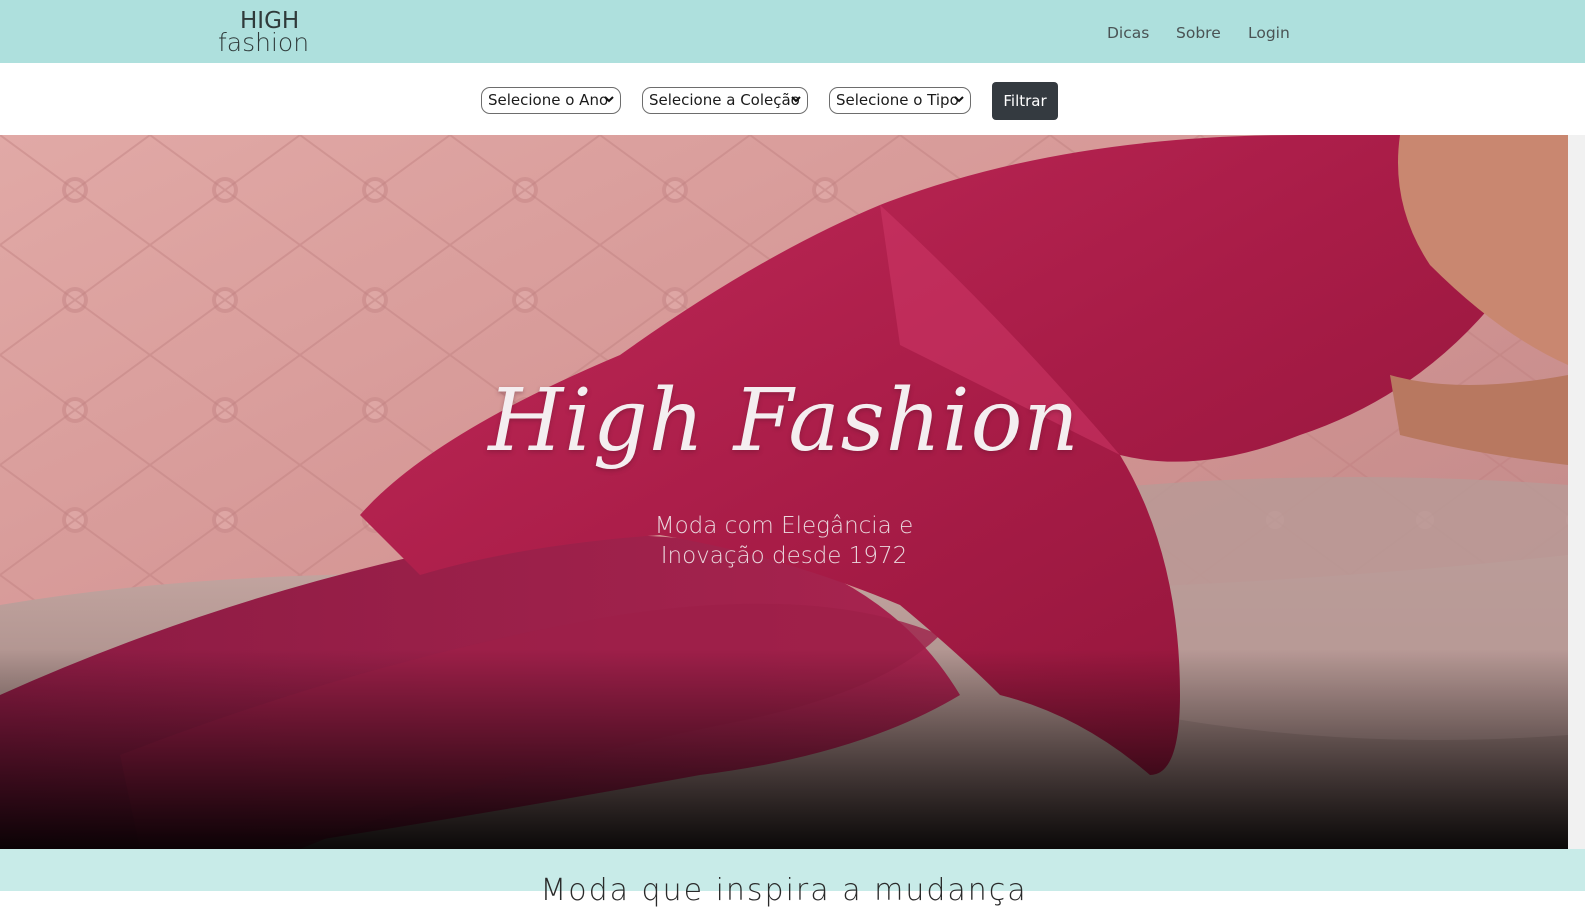 The height and width of the screenshot is (911, 1585). What do you see at coordinates (784, 526) in the screenshot?
I see `hero-subtitle-line1: Moda com Elegância e` at bounding box center [784, 526].